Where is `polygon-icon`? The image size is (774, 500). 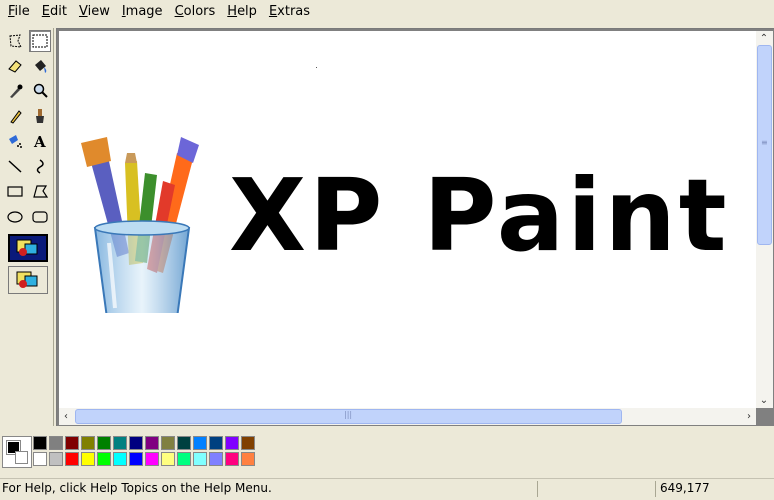 polygon-icon is located at coordinates (41, 191).